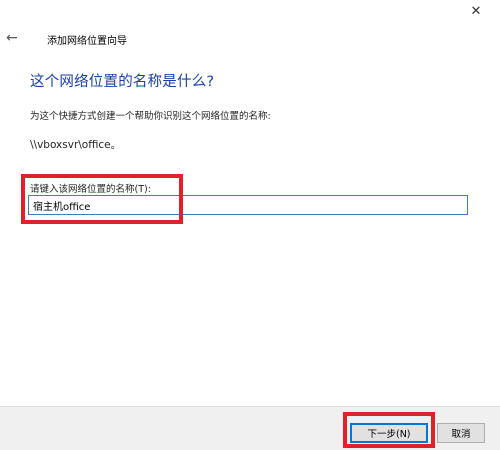  I want to click on wizard-title: 添加网络位置向导, so click(87, 41).